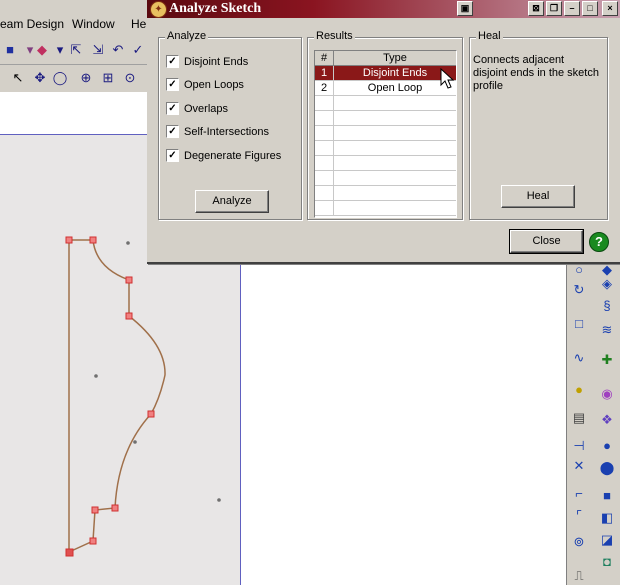  I want to click on pointer-icon: ↖, so click(18, 78).